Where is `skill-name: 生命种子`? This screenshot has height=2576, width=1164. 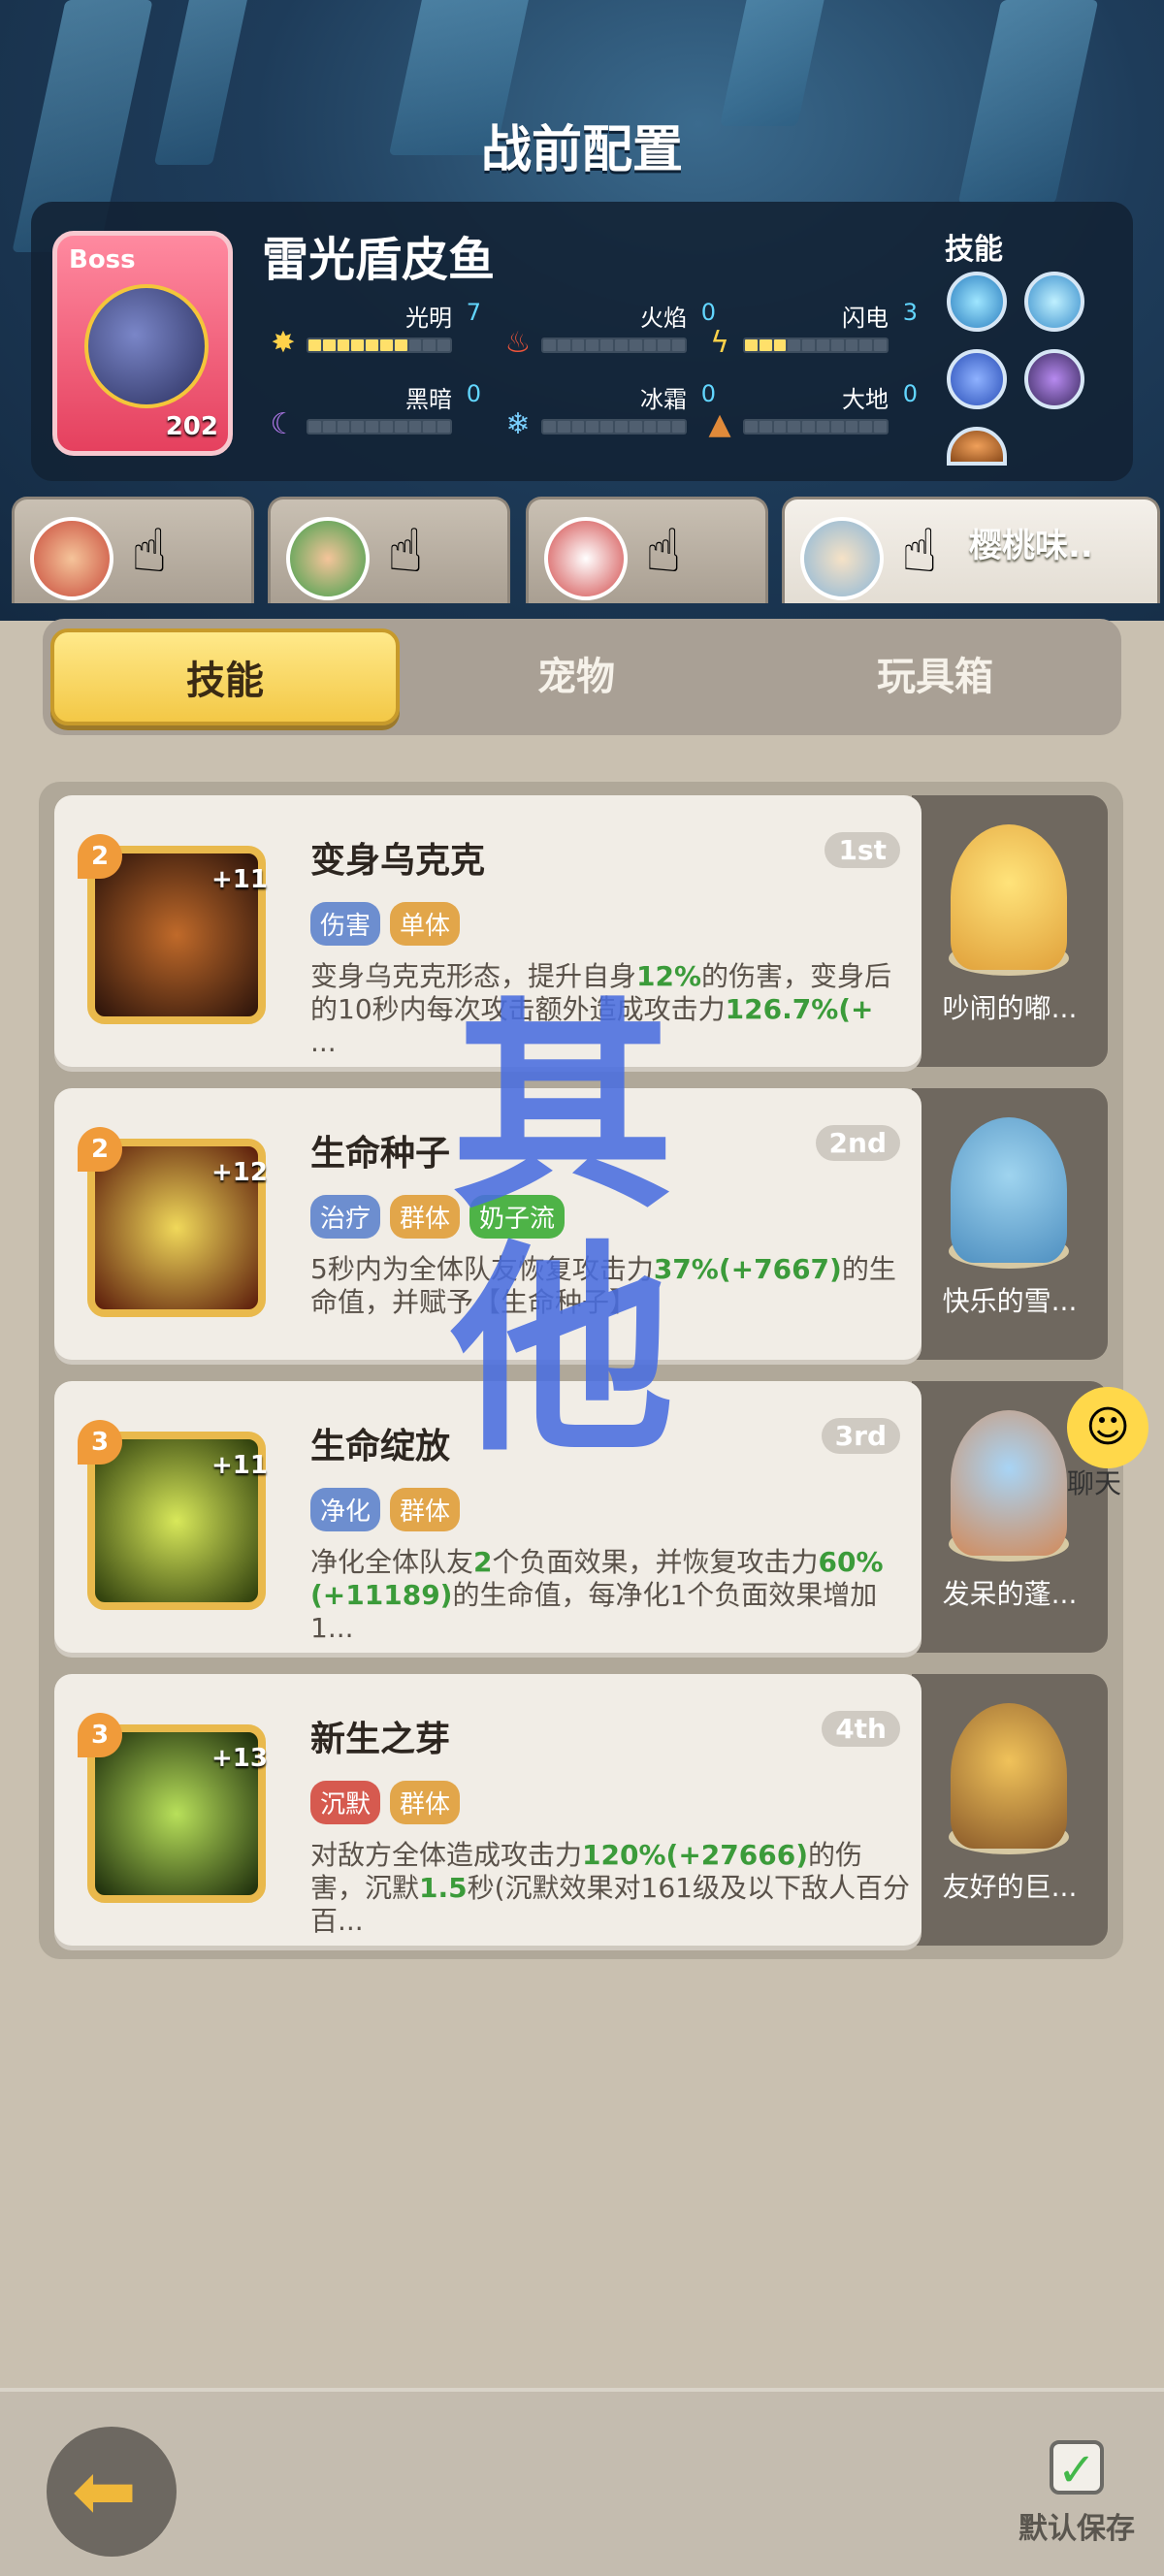 skill-name: 生命种子 is located at coordinates (380, 1154).